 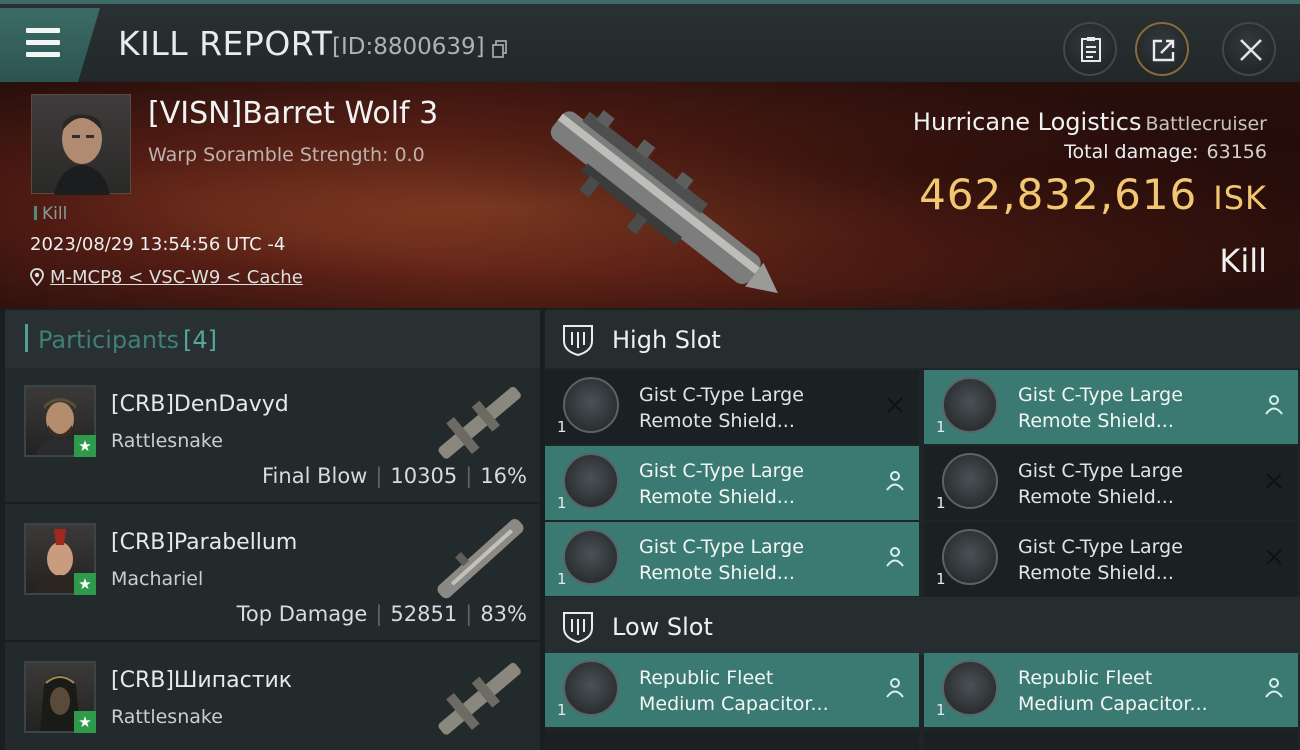 I want to click on location-pin-icon, so click(x=37, y=277).